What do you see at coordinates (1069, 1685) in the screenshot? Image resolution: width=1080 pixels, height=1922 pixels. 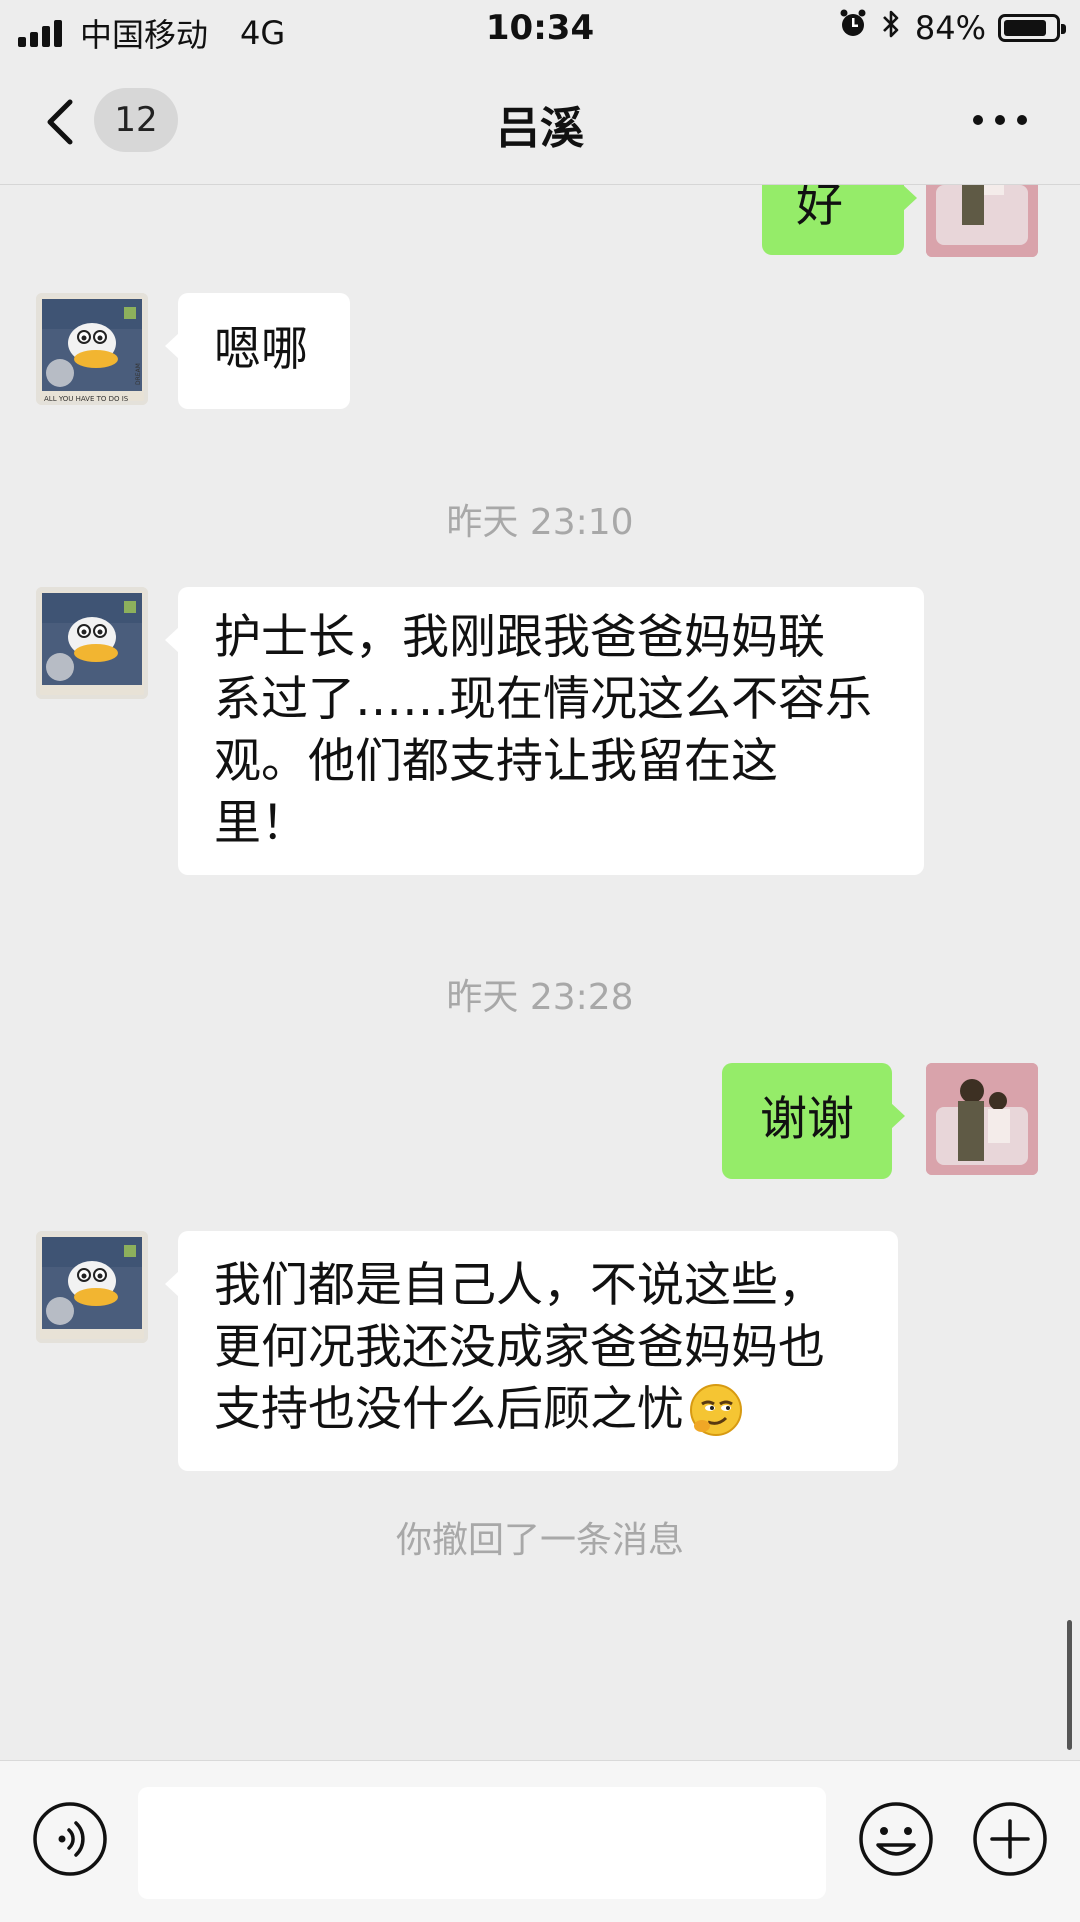 I see `scroll-indicator` at bounding box center [1069, 1685].